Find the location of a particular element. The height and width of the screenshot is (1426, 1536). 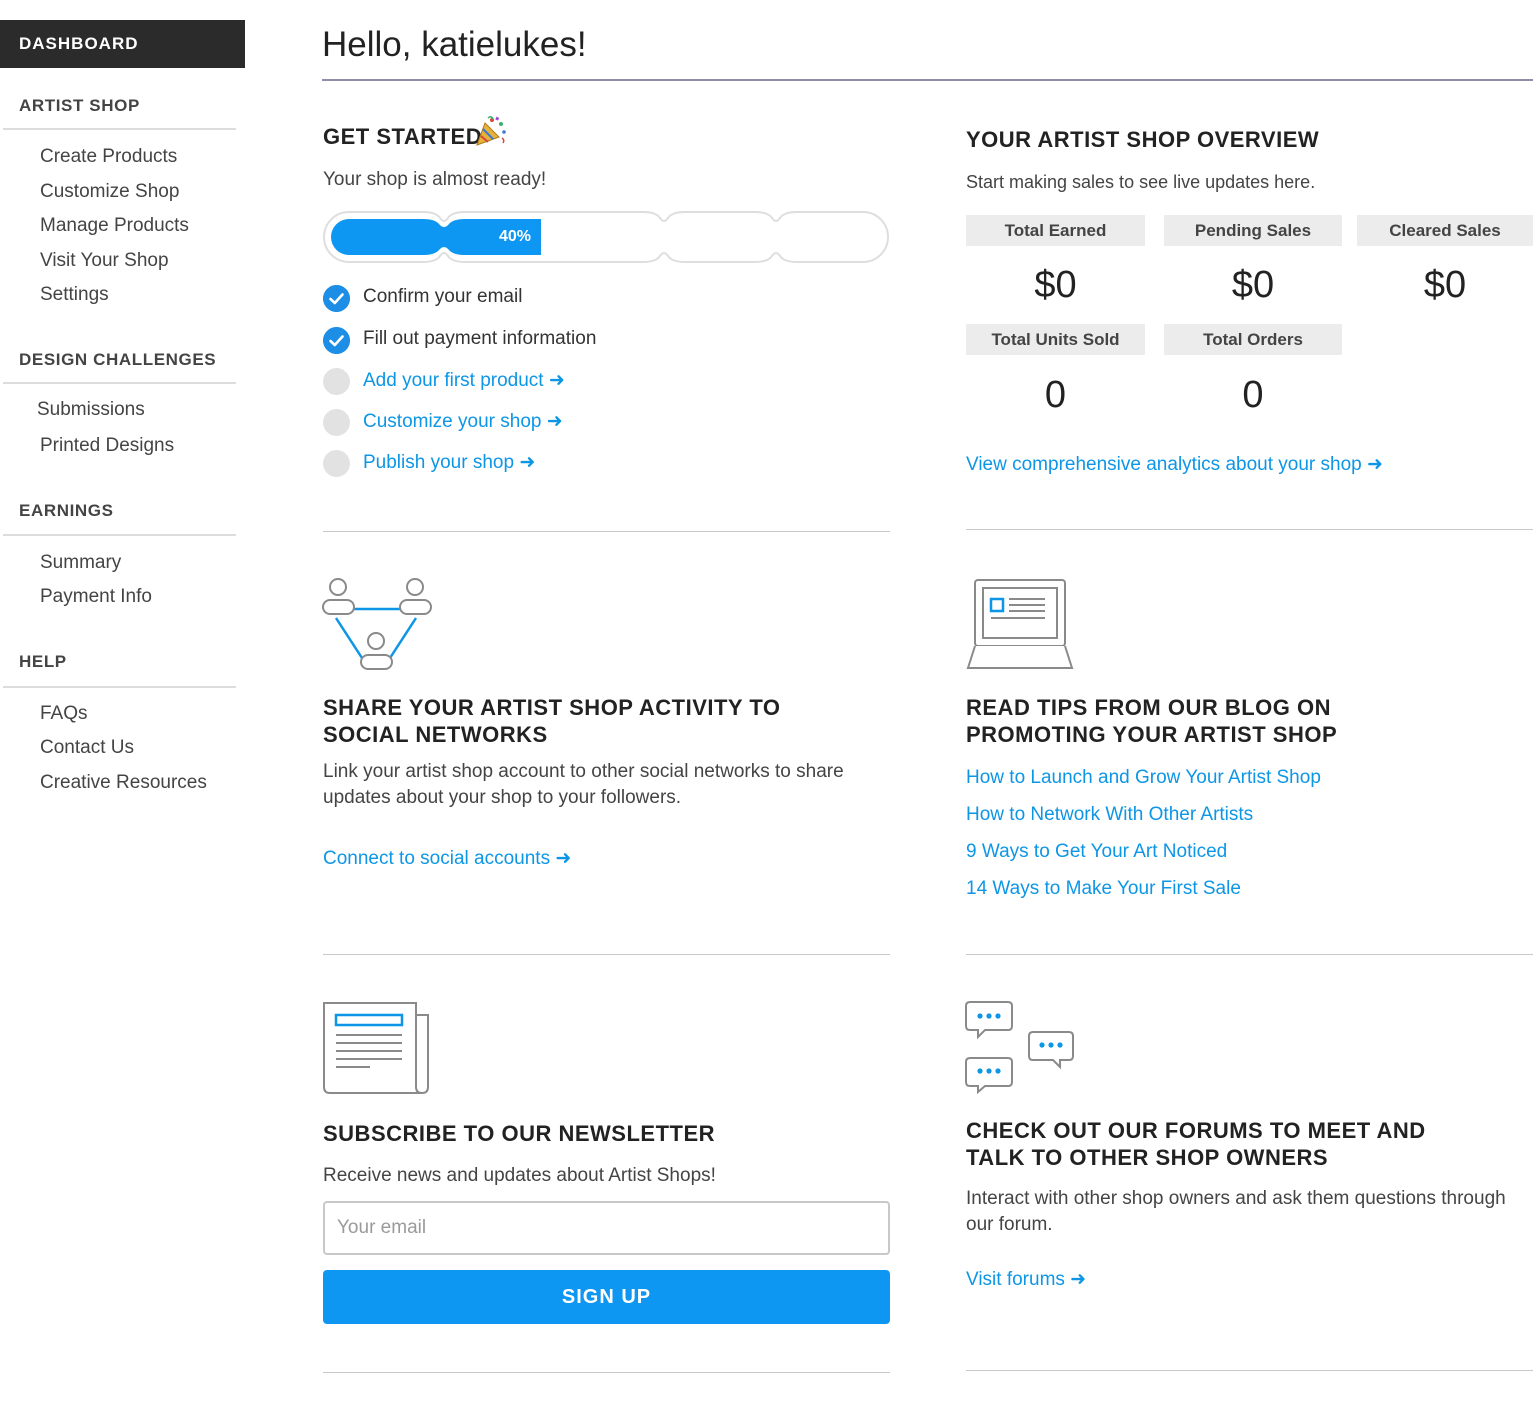

social-title-line2: SOCIAL NETWORKS is located at coordinates (435, 734).